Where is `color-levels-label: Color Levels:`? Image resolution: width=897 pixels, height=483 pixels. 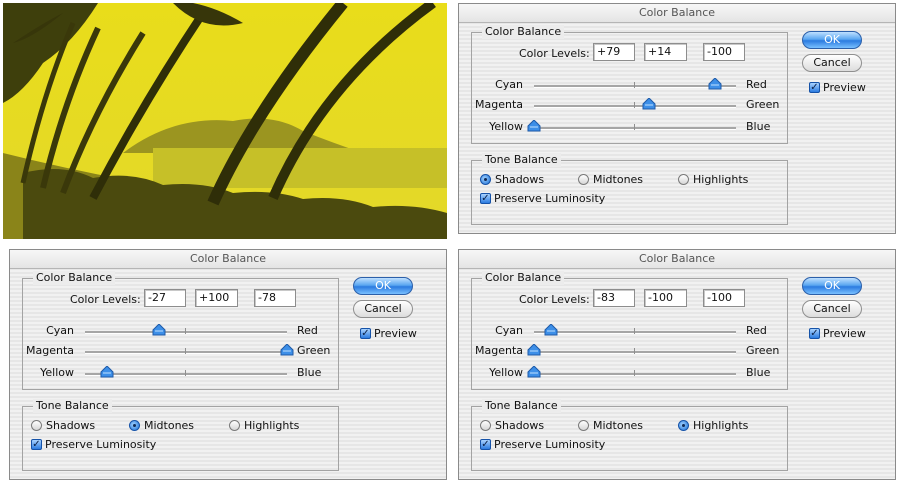
color-levels-label: Color Levels: is located at coordinates (105, 299).